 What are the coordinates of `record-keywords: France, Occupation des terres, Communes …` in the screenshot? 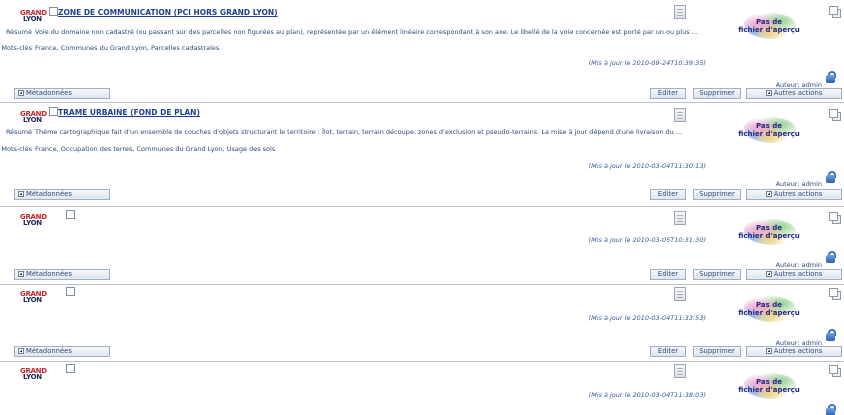 It's located at (155, 149).